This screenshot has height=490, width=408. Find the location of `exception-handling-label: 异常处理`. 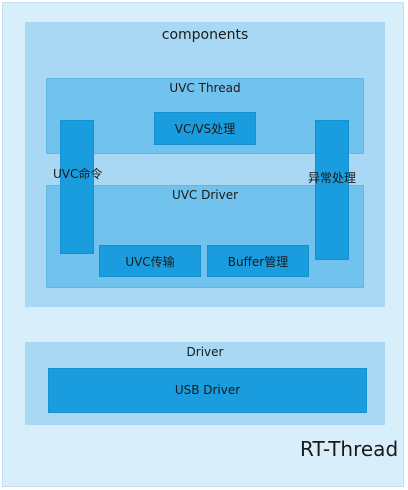

exception-handling-label: 异常处理 is located at coordinates (332, 178).